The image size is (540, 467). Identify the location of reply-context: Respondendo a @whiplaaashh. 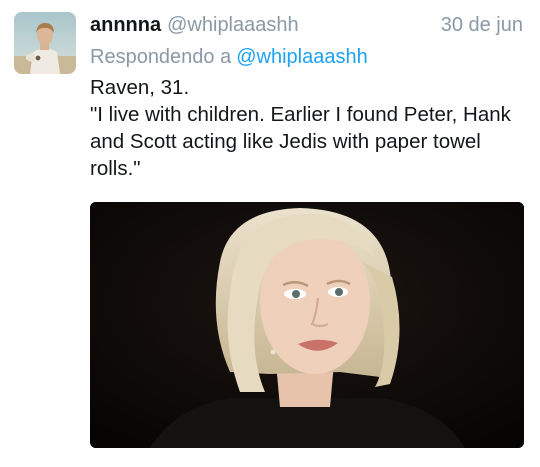
(229, 57).